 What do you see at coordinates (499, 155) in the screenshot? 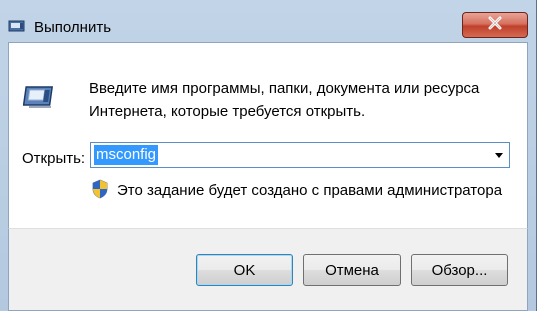
I see `chevron-down-icon` at bounding box center [499, 155].